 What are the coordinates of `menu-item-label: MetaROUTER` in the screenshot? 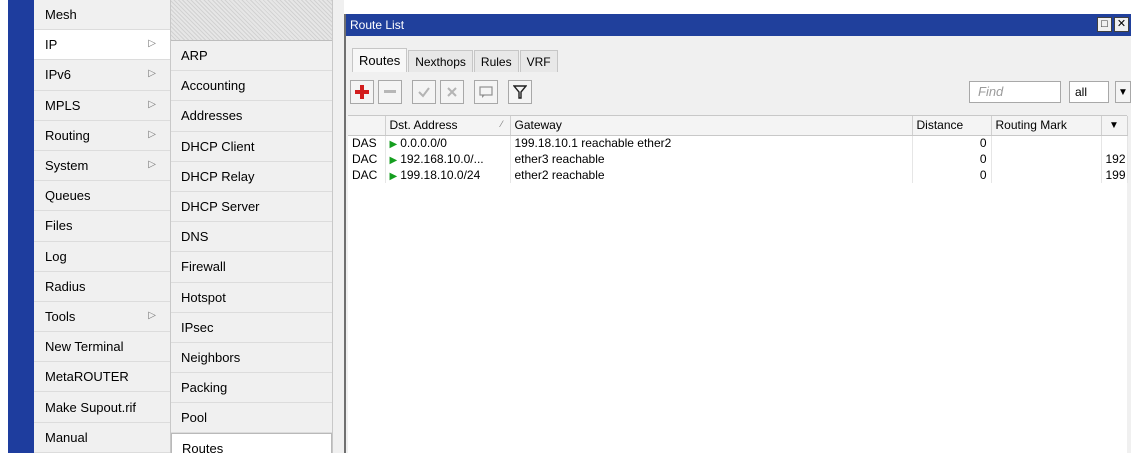 It's located at (87, 377).